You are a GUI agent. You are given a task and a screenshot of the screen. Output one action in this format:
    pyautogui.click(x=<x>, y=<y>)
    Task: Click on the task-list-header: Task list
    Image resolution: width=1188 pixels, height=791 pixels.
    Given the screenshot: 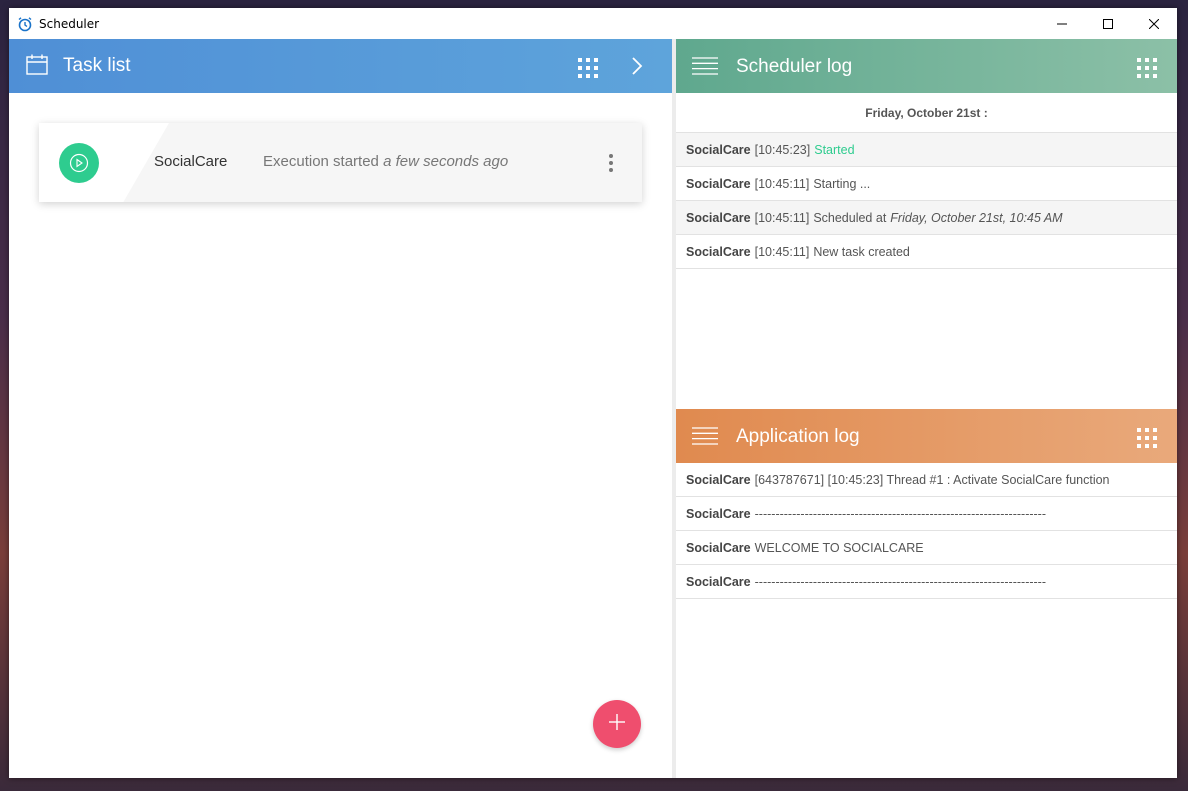 What is the action you would take?
    pyautogui.click(x=340, y=66)
    